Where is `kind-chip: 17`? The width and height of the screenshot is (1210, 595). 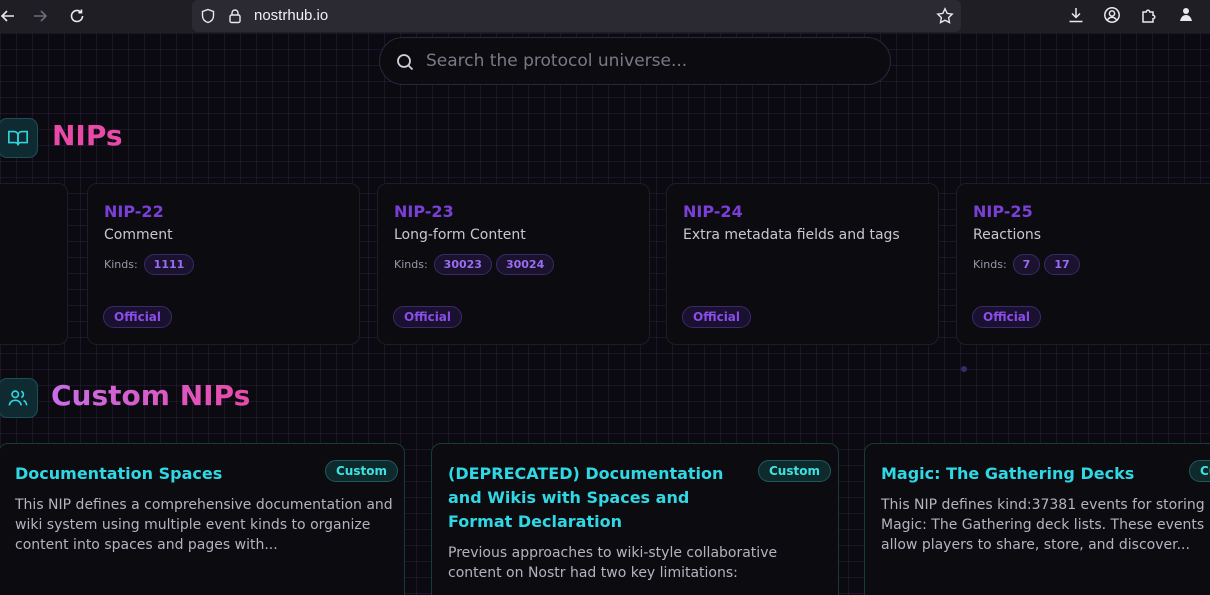
kind-chip: 17 is located at coordinates (1062, 264).